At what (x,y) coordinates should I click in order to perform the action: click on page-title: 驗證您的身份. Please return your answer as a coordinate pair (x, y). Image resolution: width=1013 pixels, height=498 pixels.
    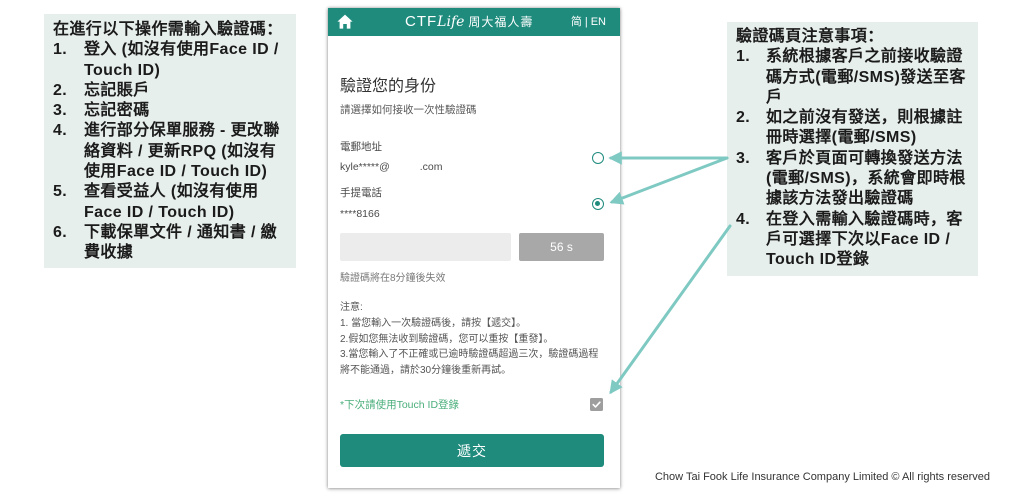
    Looking at the image, I should click on (388, 86).